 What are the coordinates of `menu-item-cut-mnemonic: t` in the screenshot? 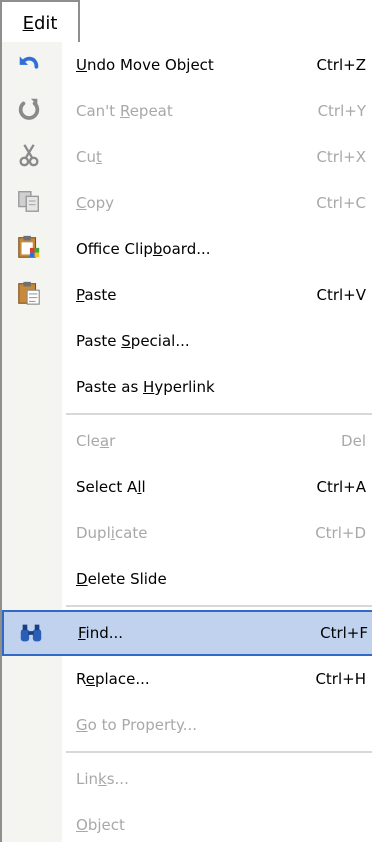 It's located at (98, 157).